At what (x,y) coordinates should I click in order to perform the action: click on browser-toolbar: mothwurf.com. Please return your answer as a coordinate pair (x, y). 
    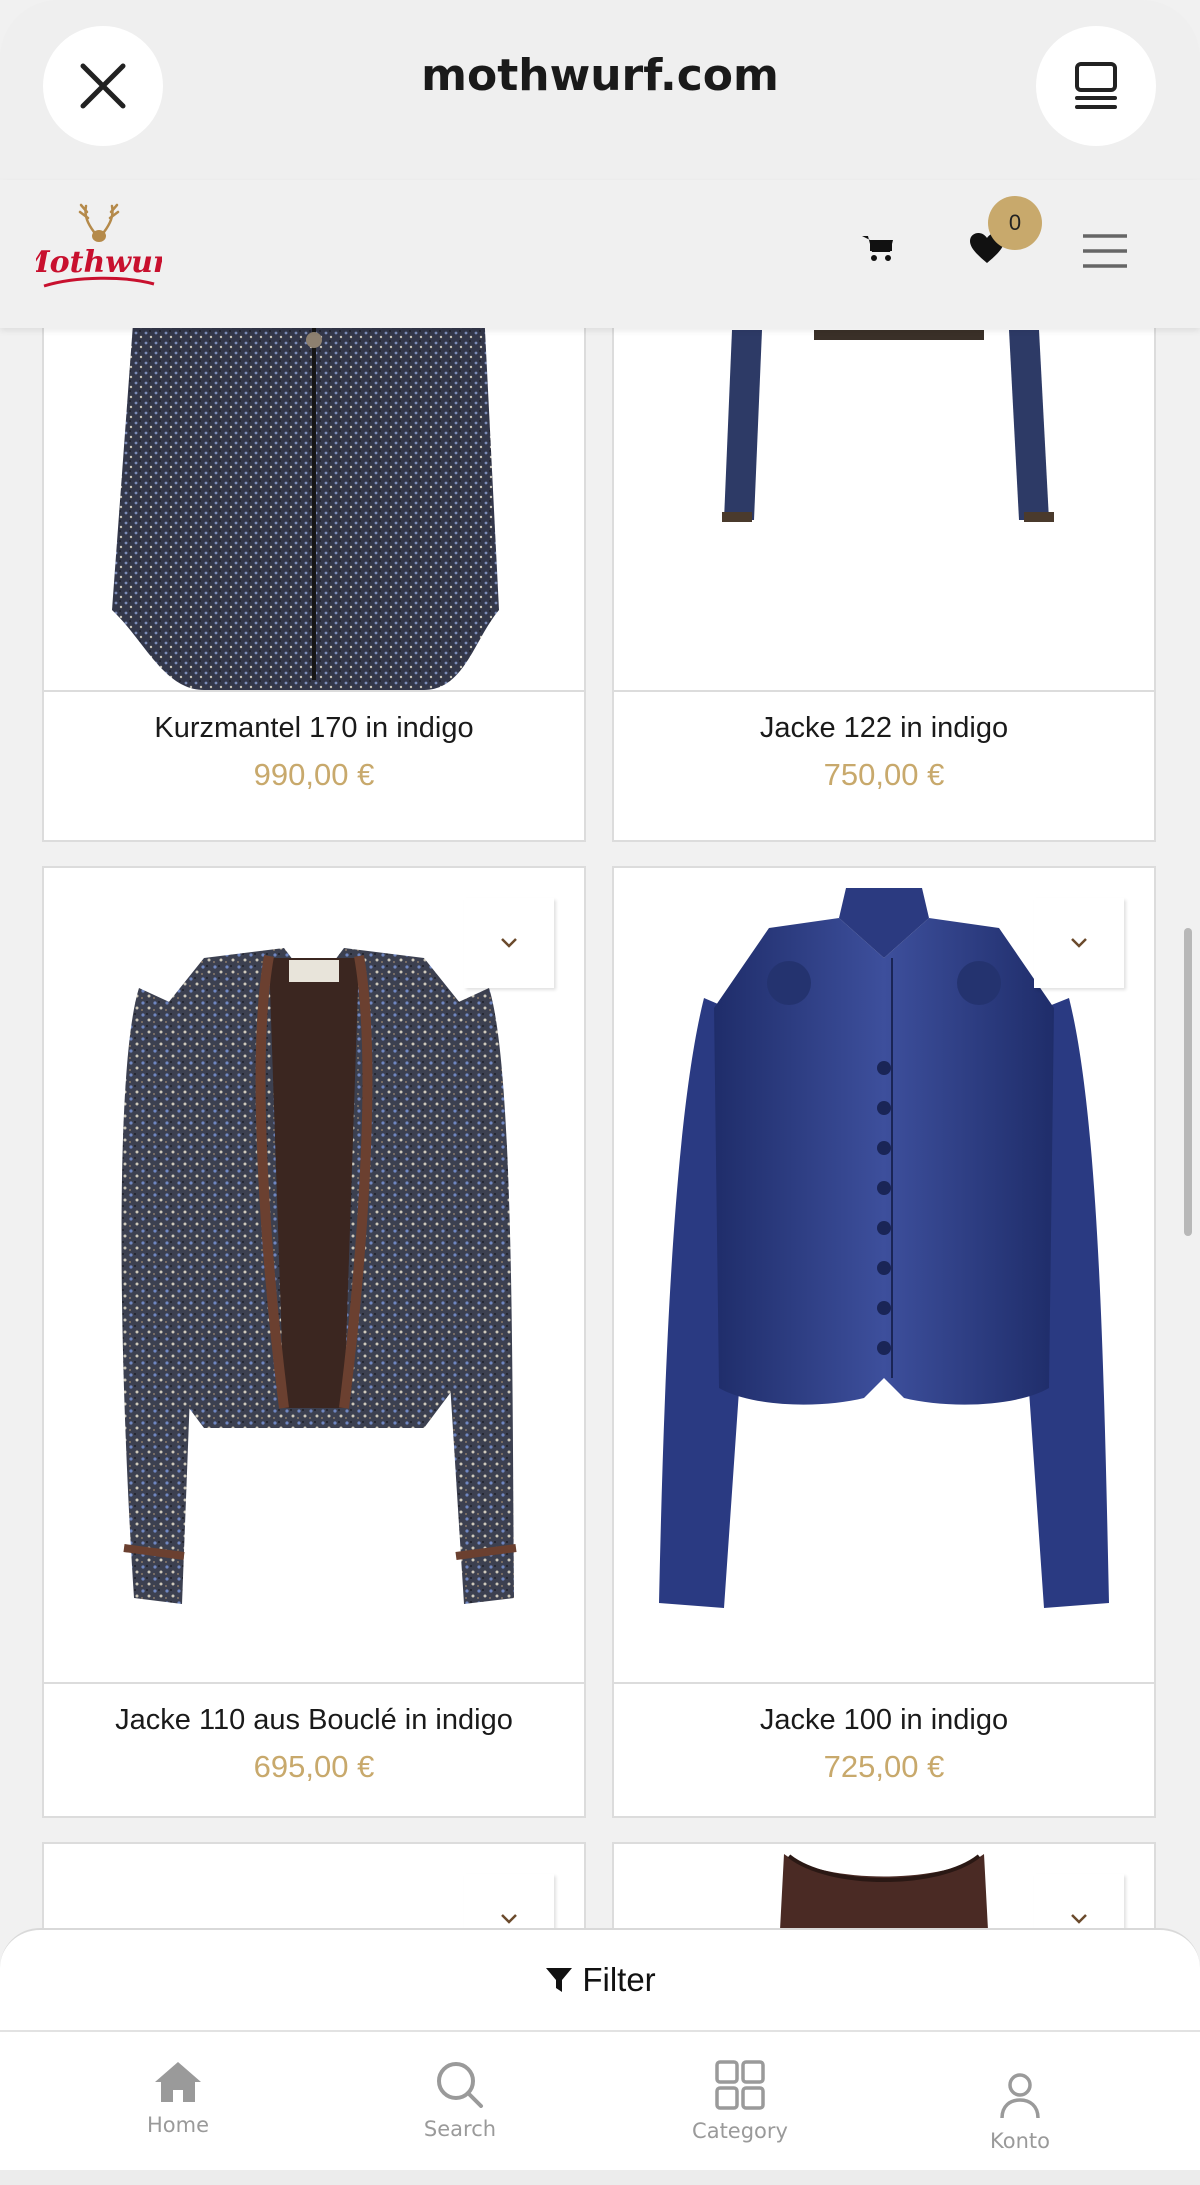
    Looking at the image, I should click on (600, 90).